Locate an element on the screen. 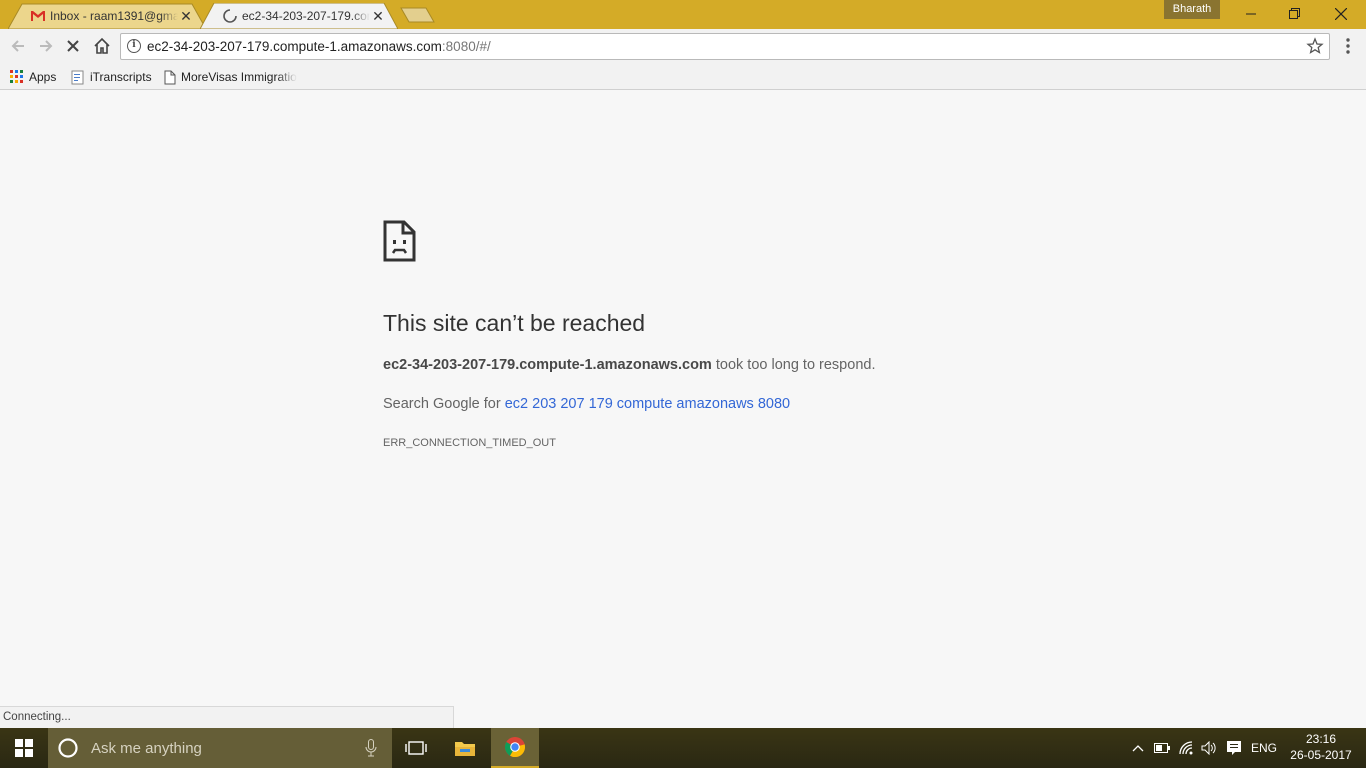 The height and width of the screenshot is (768, 1366). file-explorer-button is located at coordinates (465, 748).